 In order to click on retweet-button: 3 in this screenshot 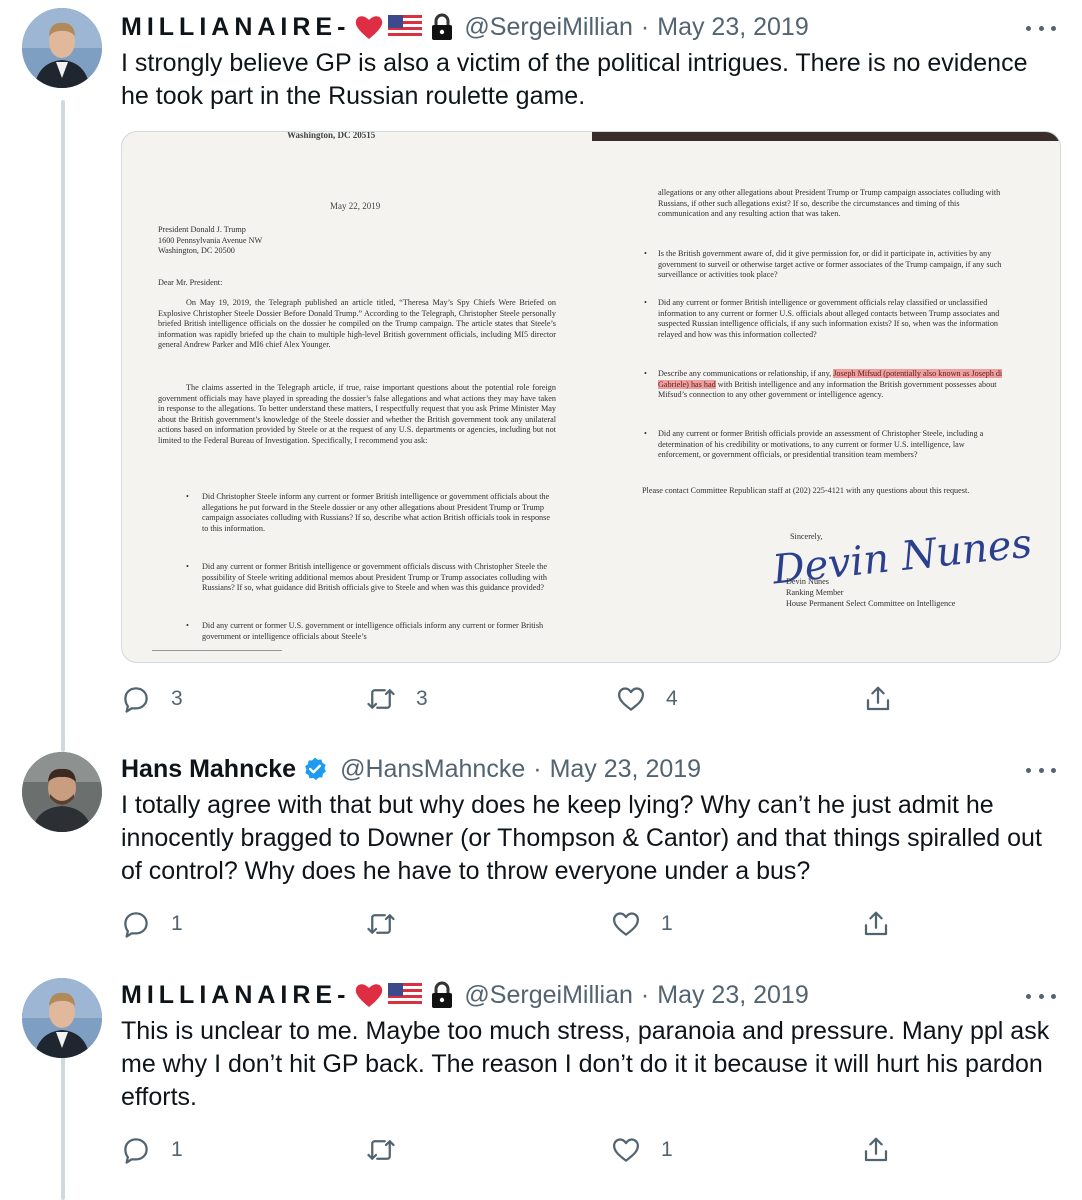, I will do `click(397, 699)`.